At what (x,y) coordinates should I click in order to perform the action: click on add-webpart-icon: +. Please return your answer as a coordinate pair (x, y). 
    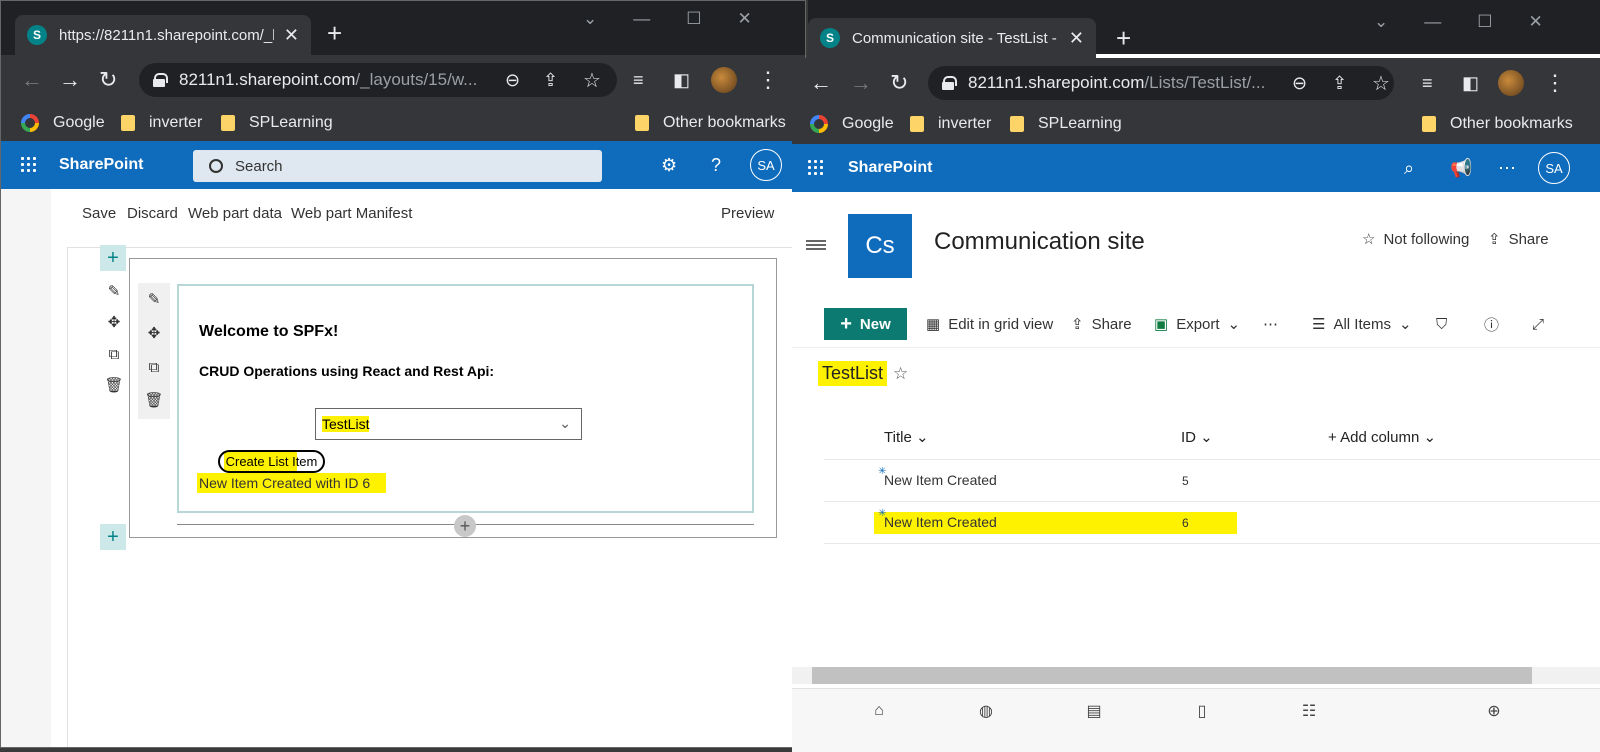
    Looking at the image, I should click on (465, 526).